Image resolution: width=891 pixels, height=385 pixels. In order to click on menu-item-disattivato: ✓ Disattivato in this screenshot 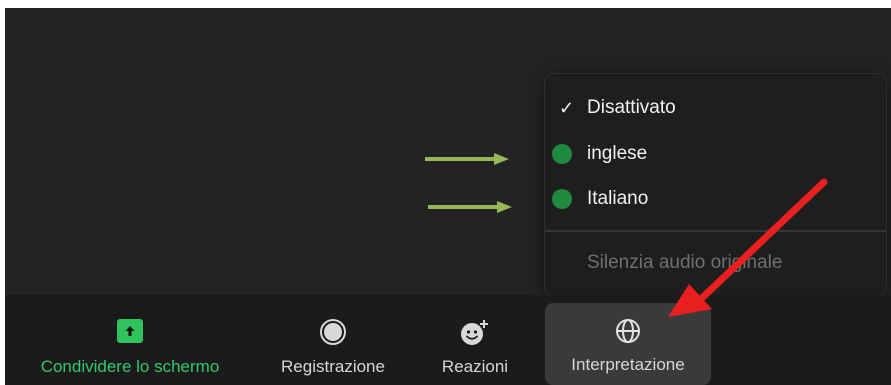, I will do `click(715, 108)`.